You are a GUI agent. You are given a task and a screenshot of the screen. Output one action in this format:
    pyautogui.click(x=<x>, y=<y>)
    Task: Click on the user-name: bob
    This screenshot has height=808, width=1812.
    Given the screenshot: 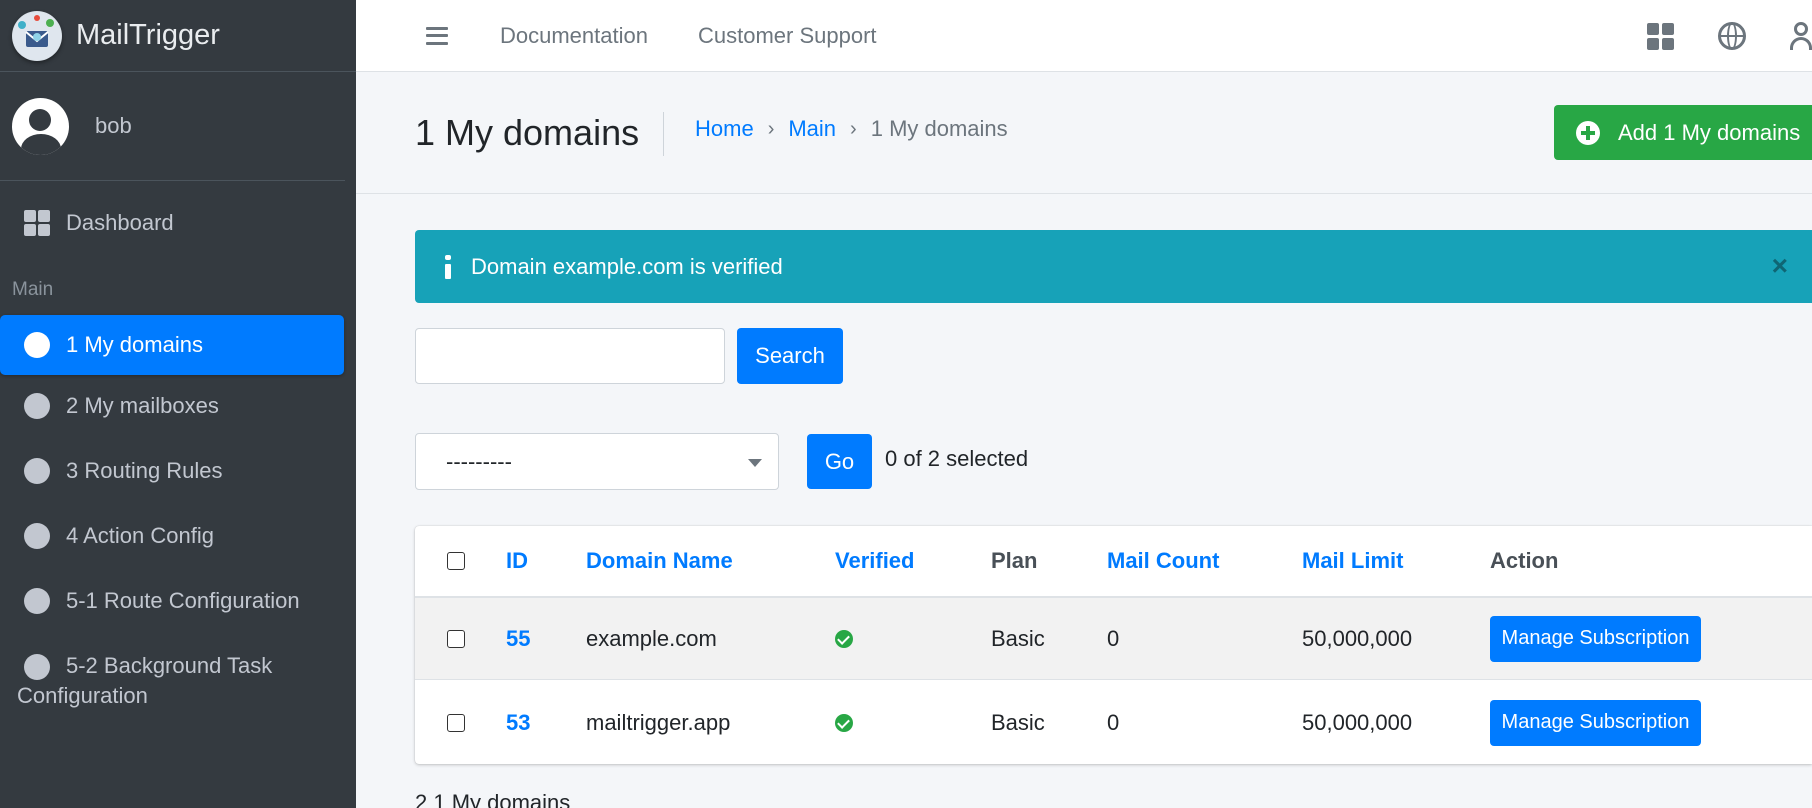 What is the action you would take?
    pyautogui.click(x=113, y=126)
    